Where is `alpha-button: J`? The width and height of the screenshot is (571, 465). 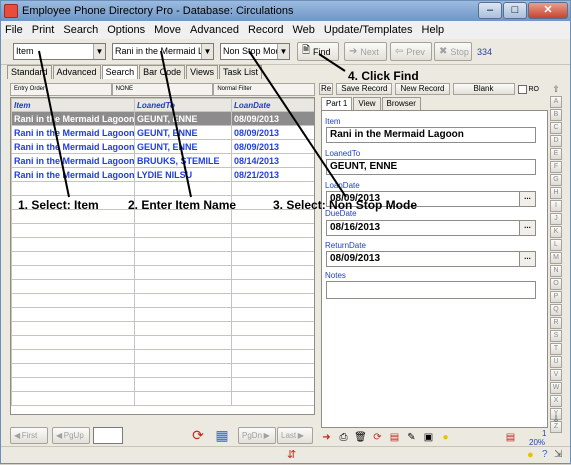
alpha-button: J is located at coordinates (556, 219).